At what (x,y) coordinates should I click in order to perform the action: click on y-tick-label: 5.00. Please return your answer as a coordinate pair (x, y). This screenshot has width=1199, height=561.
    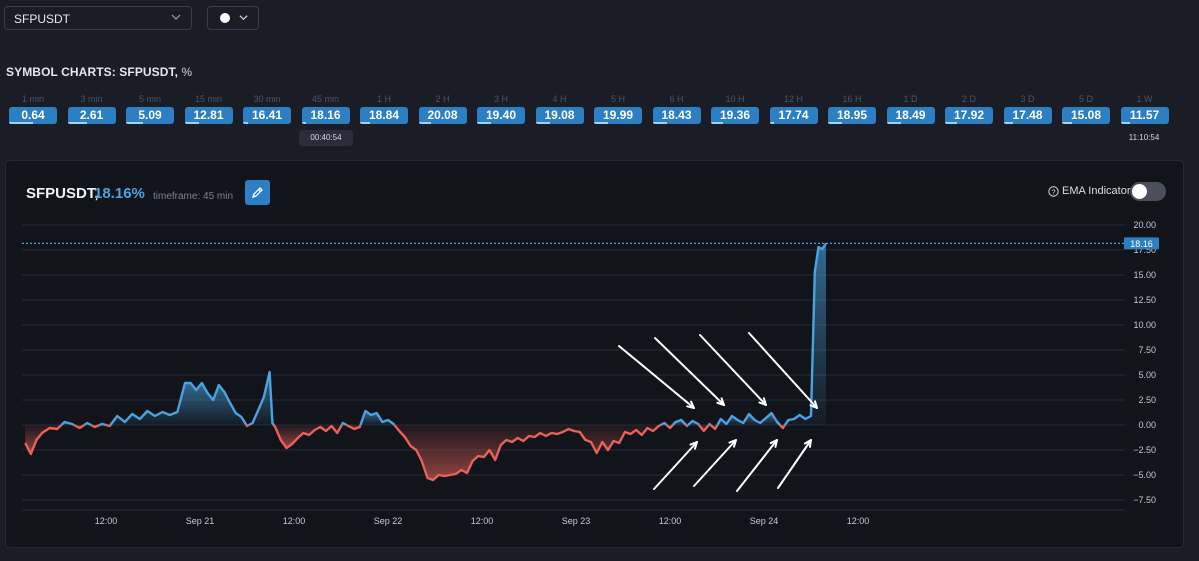
    Looking at the image, I should click on (1147, 375).